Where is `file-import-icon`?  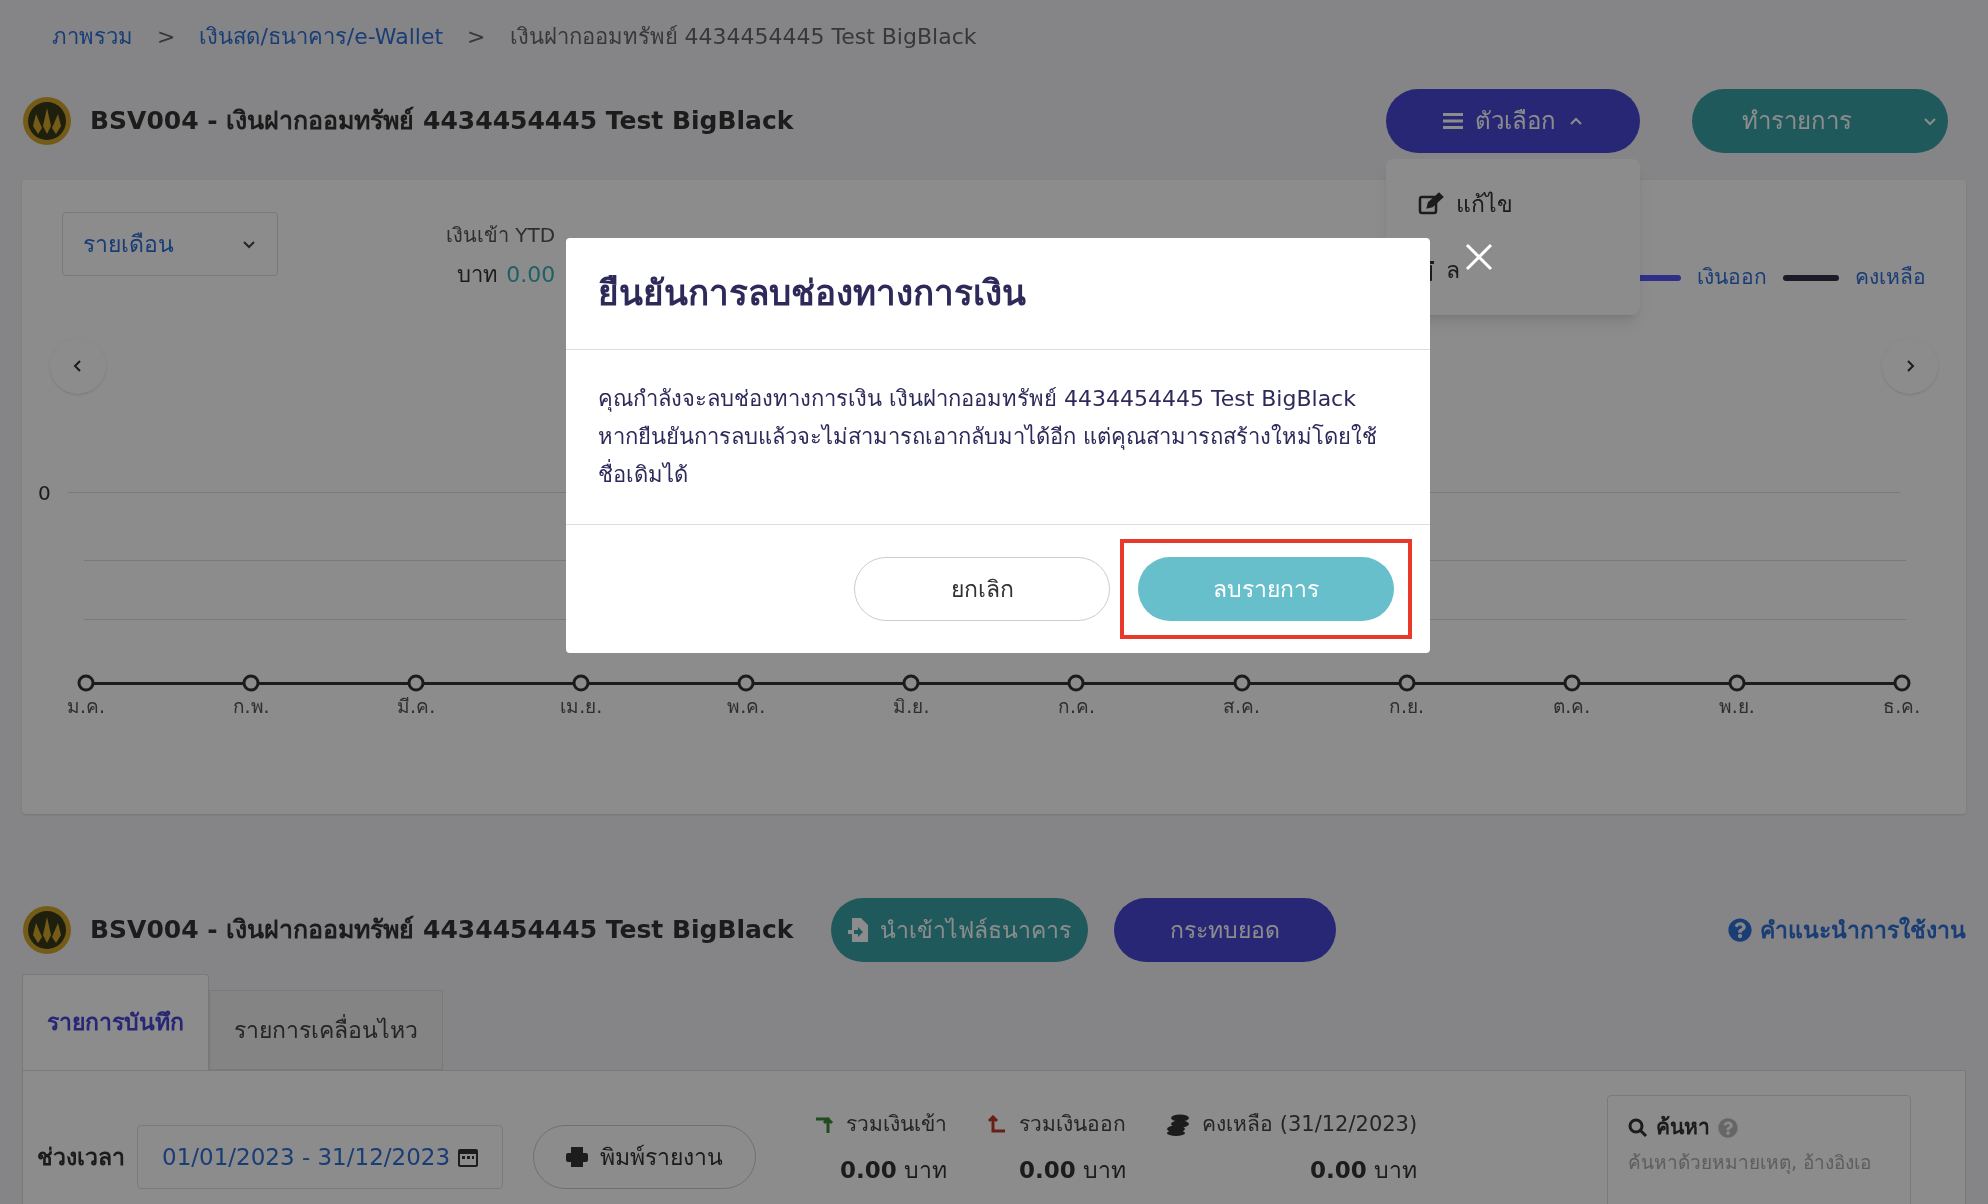
file-import-icon is located at coordinates (858, 930).